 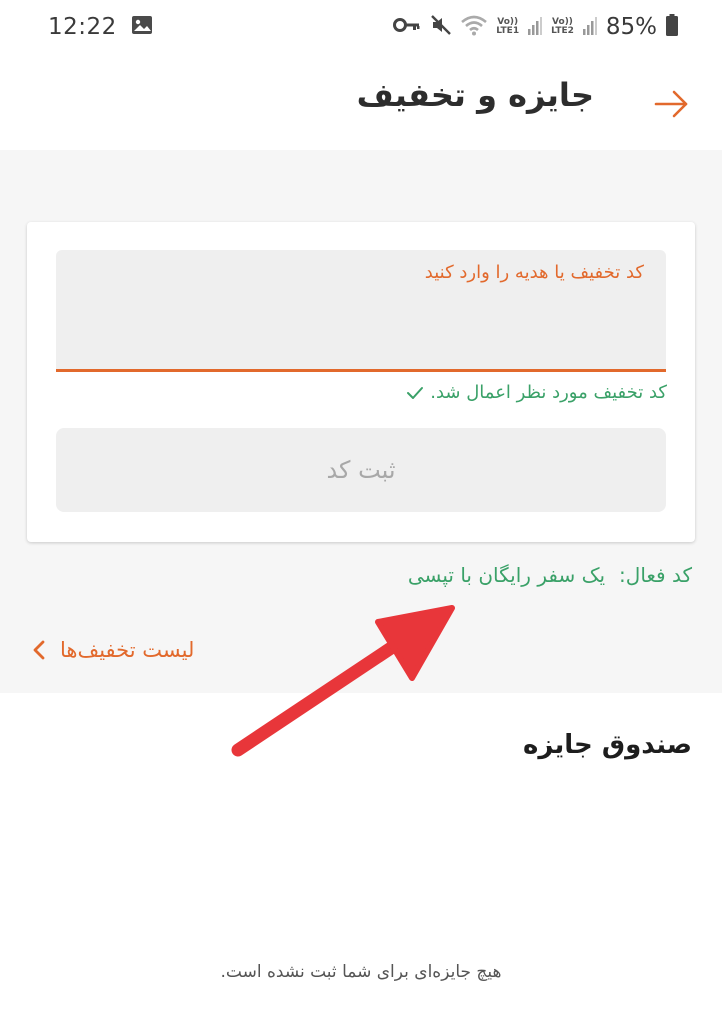 I want to click on status-left: 12:22, so click(x=100, y=27).